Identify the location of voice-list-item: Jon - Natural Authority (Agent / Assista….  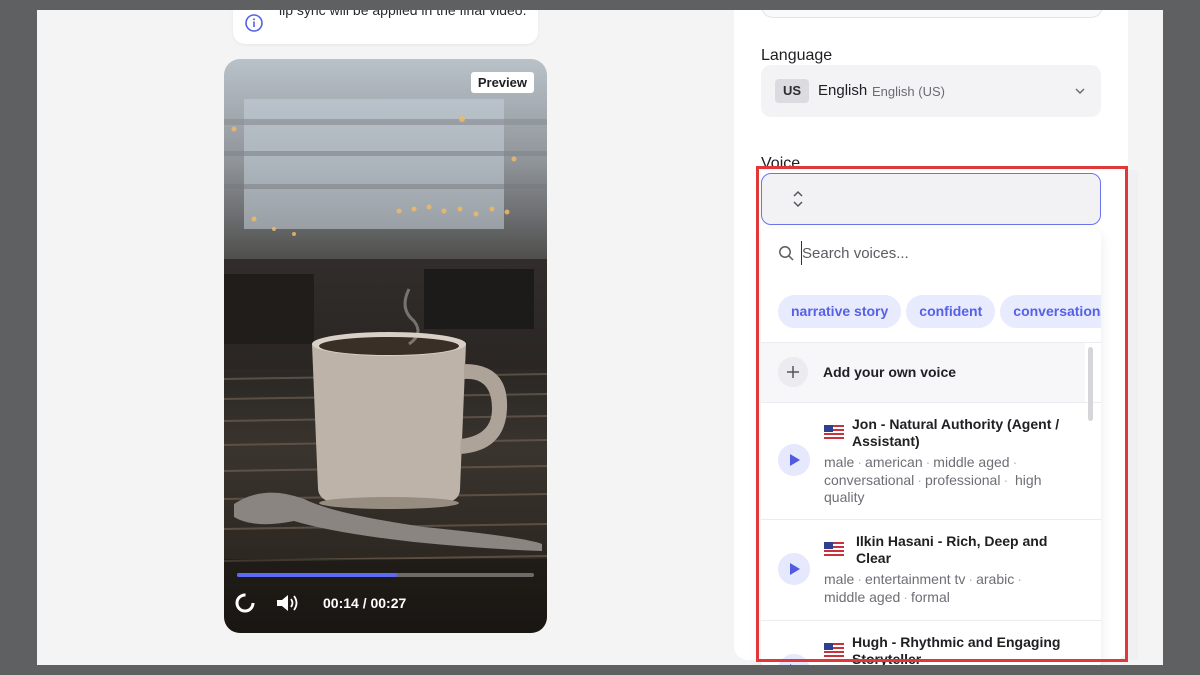
(923, 461).